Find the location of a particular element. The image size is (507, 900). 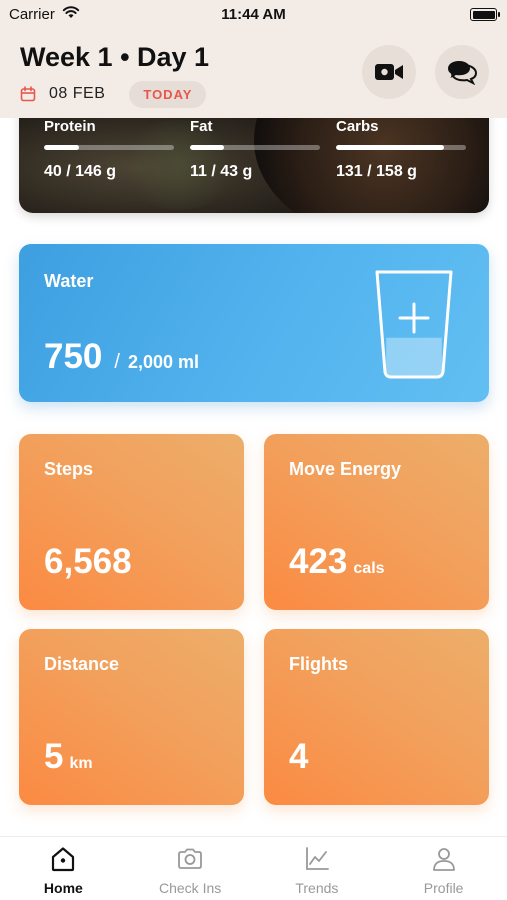

today-button: TODAY is located at coordinates (168, 94).